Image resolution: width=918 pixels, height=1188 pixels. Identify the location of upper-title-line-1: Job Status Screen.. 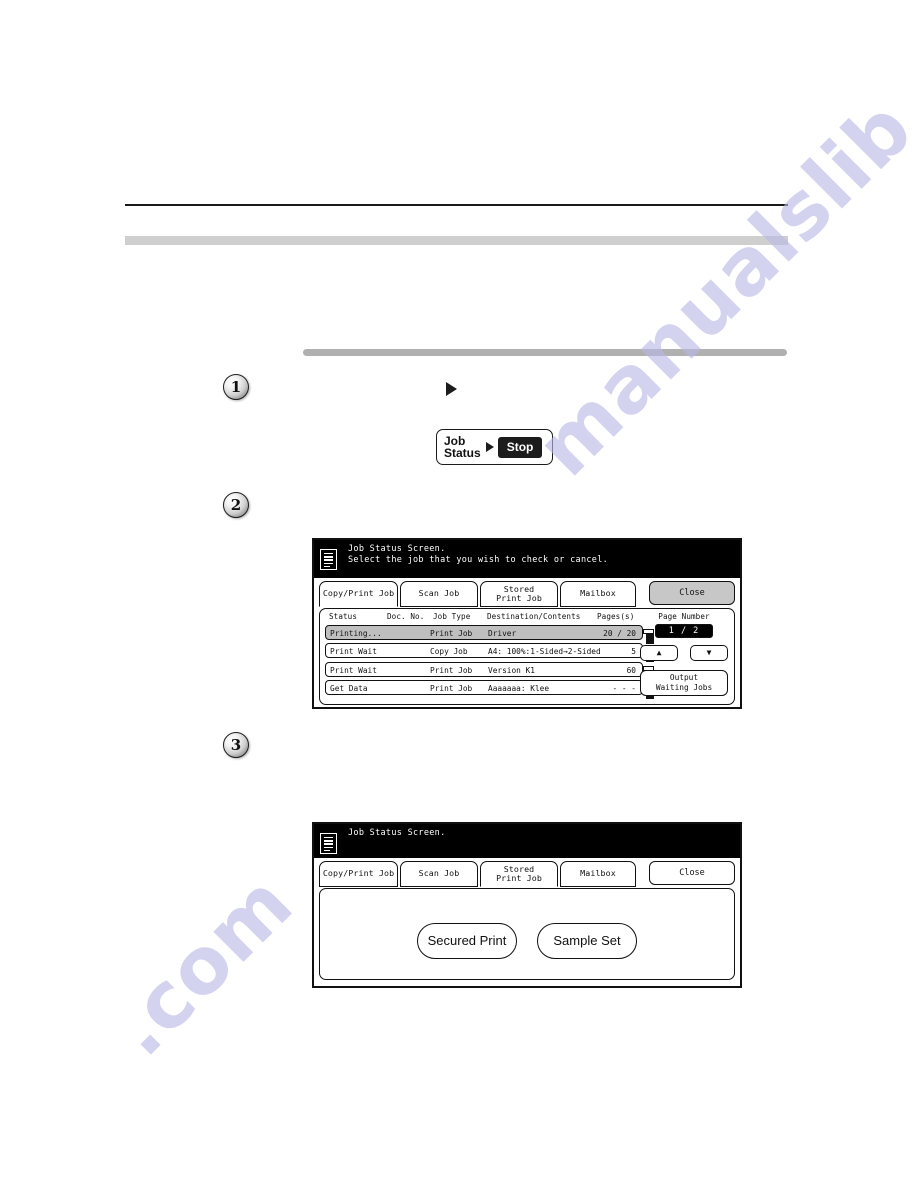
(397, 549).